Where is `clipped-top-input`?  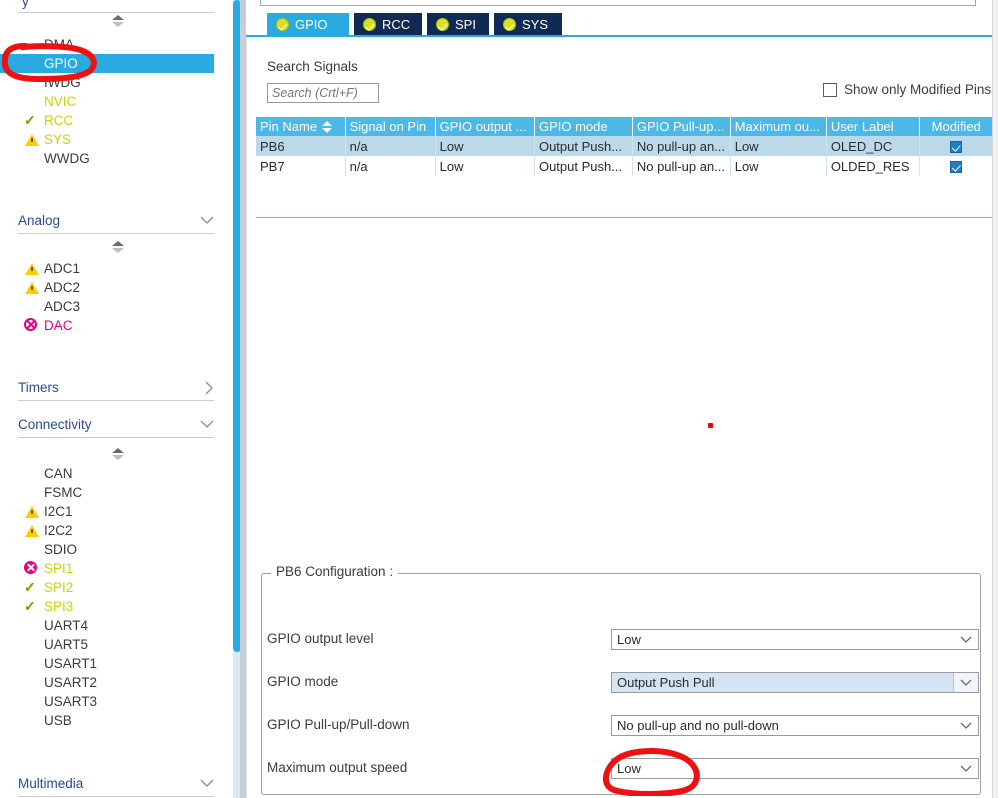 clipped-top-input is located at coordinates (618, 3).